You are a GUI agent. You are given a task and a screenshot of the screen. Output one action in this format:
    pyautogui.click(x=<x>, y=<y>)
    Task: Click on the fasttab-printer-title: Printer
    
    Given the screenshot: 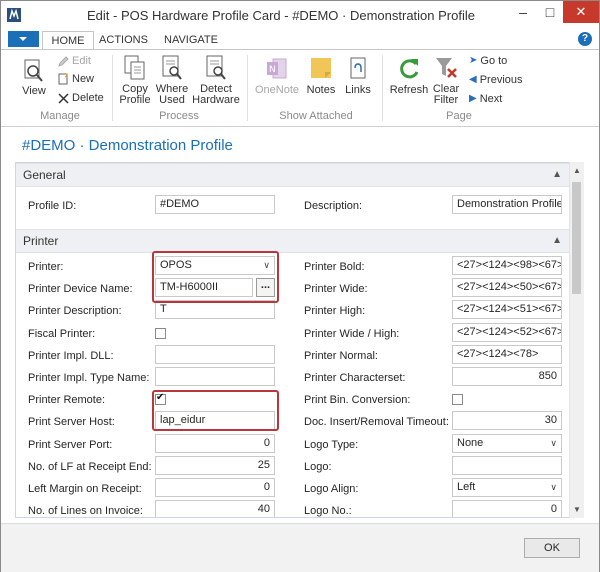 What is the action you would take?
    pyautogui.click(x=41, y=241)
    